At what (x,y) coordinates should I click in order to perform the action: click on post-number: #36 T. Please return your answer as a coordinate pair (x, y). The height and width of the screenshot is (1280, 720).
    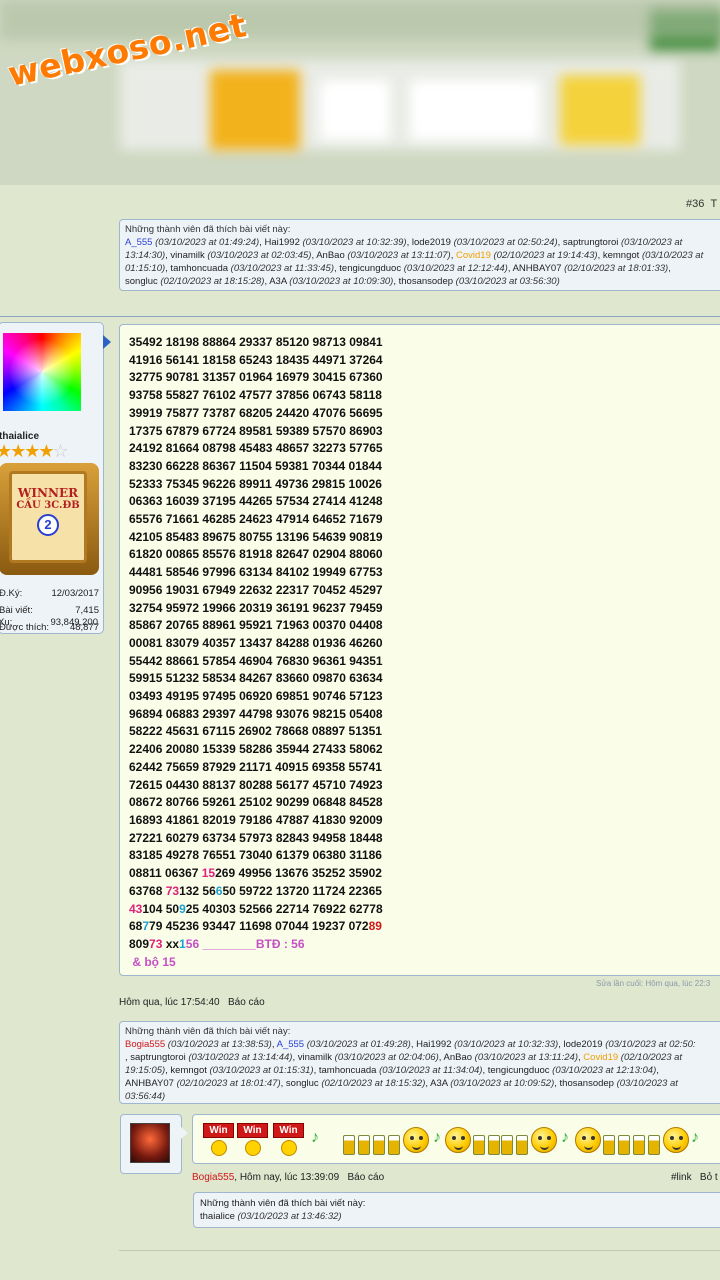
    Looking at the image, I should click on (701, 204).